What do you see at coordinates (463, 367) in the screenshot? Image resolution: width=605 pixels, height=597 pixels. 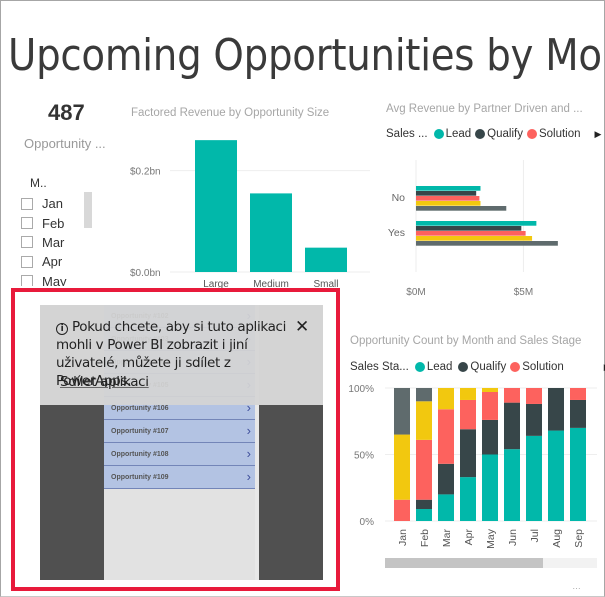 I see `legend-dot-qualify` at bounding box center [463, 367].